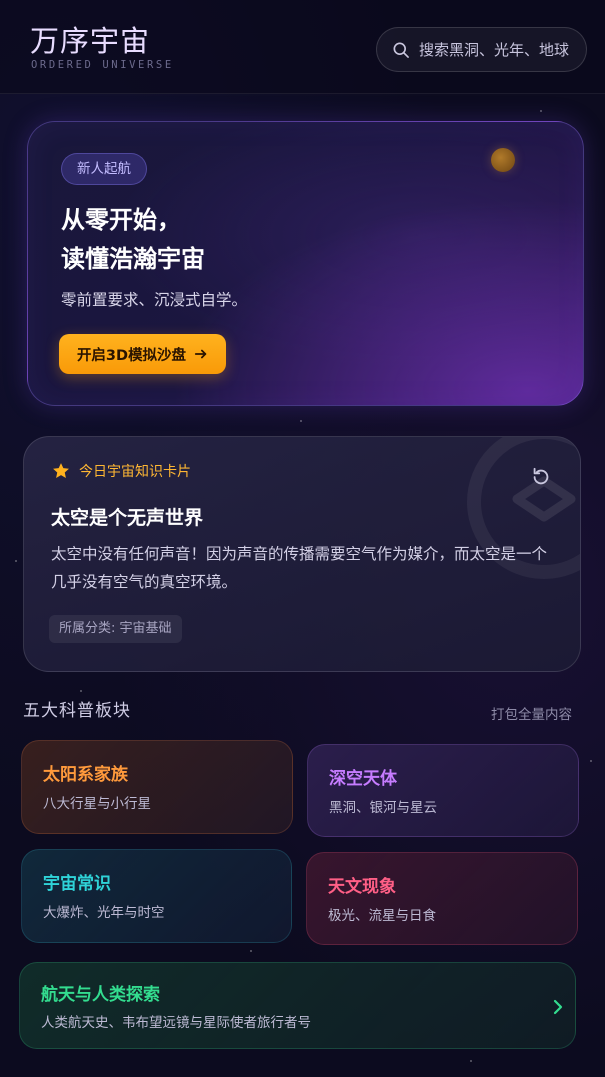 The height and width of the screenshot is (1077, 605). I want to click on download-all-link: 打包全量内容, so click(531, 713).